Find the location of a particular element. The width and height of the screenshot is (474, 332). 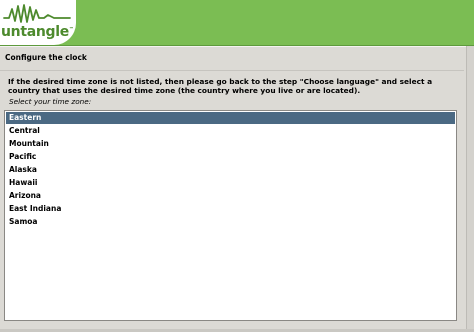

untangle-logo: untangle™ is located at coordinates (38, 22).